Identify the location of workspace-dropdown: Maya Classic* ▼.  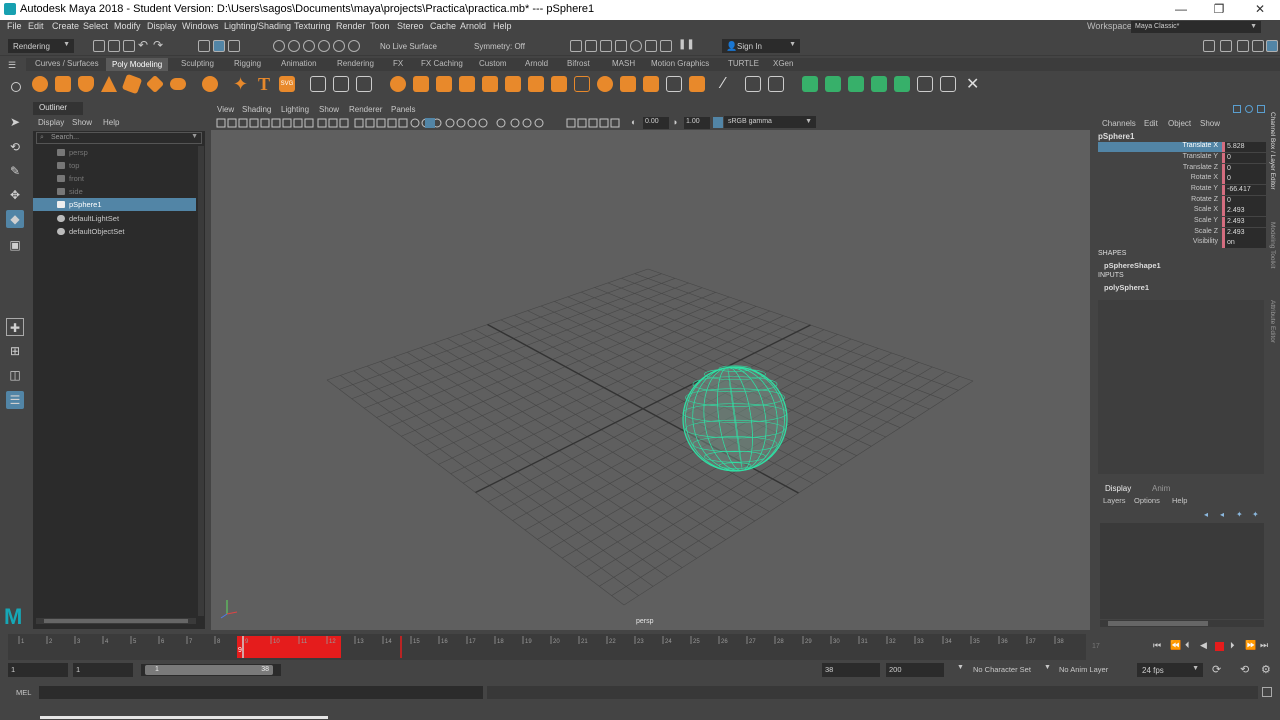
(1196, 27).